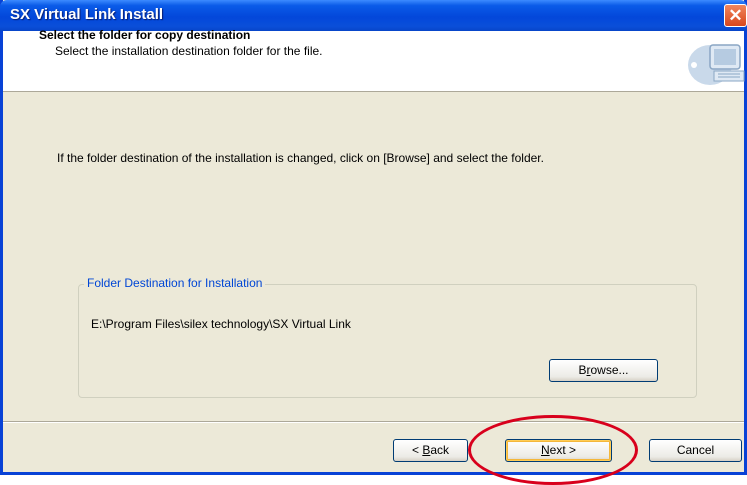 The height and width of the screenshot is (485, 747). I want to click on computer-monitor-icon, so click(716, 64).